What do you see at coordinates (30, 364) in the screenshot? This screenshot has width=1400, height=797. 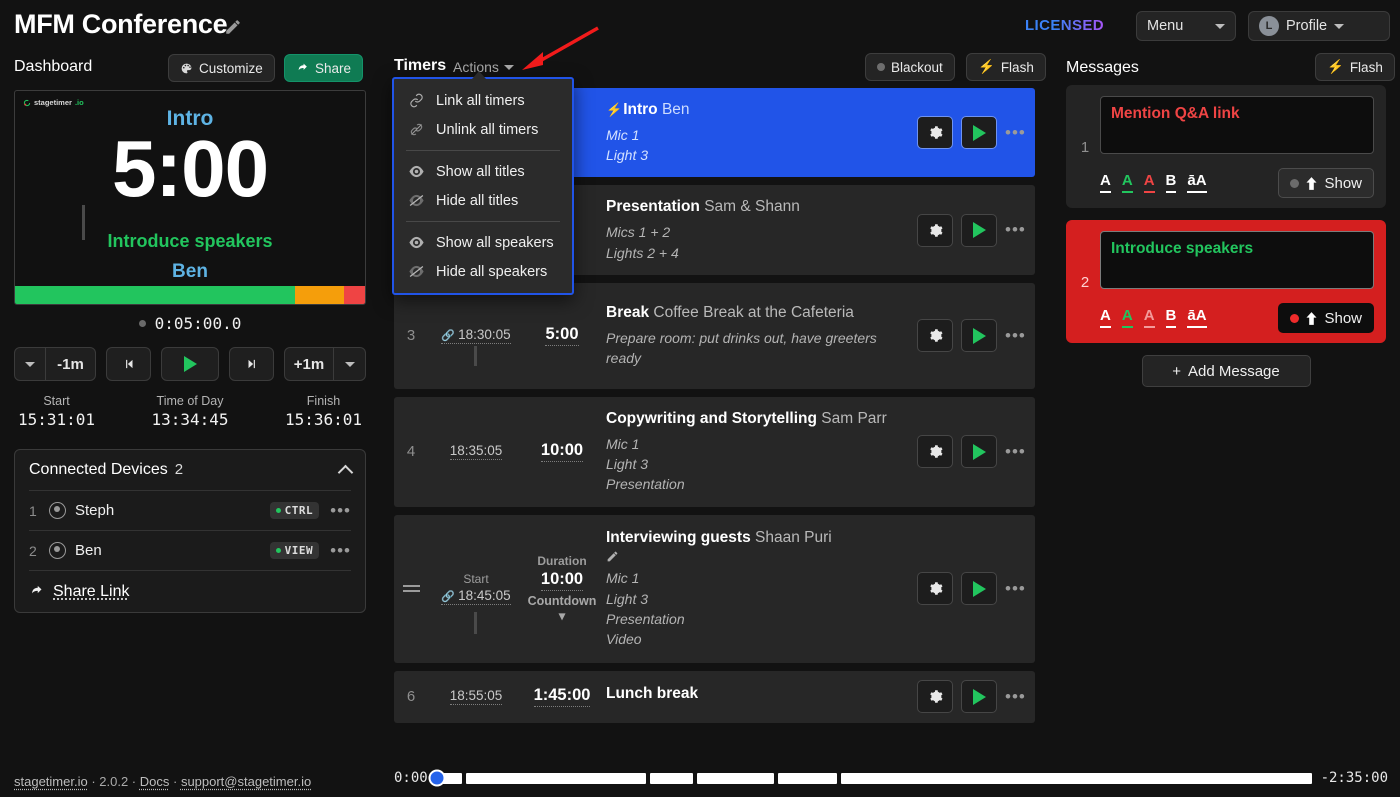 I see `minus-options-button` at bounding box center [30, 364].